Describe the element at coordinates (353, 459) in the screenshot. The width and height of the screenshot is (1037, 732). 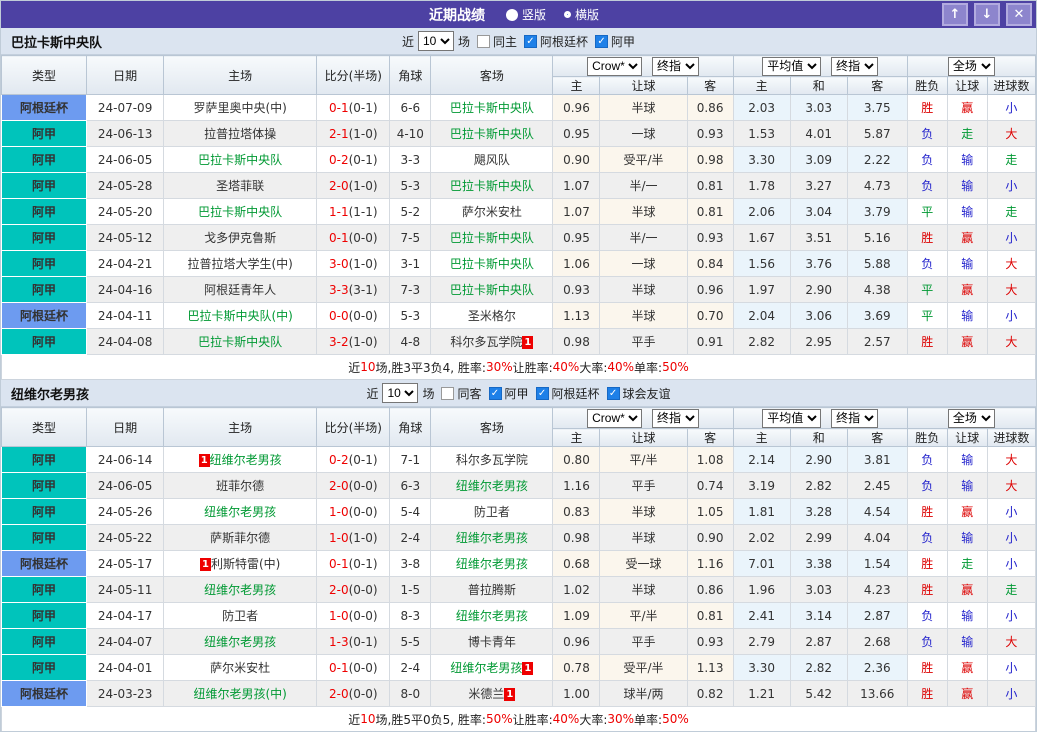
I see `score-cell: 0-2(0-1)` at that location.